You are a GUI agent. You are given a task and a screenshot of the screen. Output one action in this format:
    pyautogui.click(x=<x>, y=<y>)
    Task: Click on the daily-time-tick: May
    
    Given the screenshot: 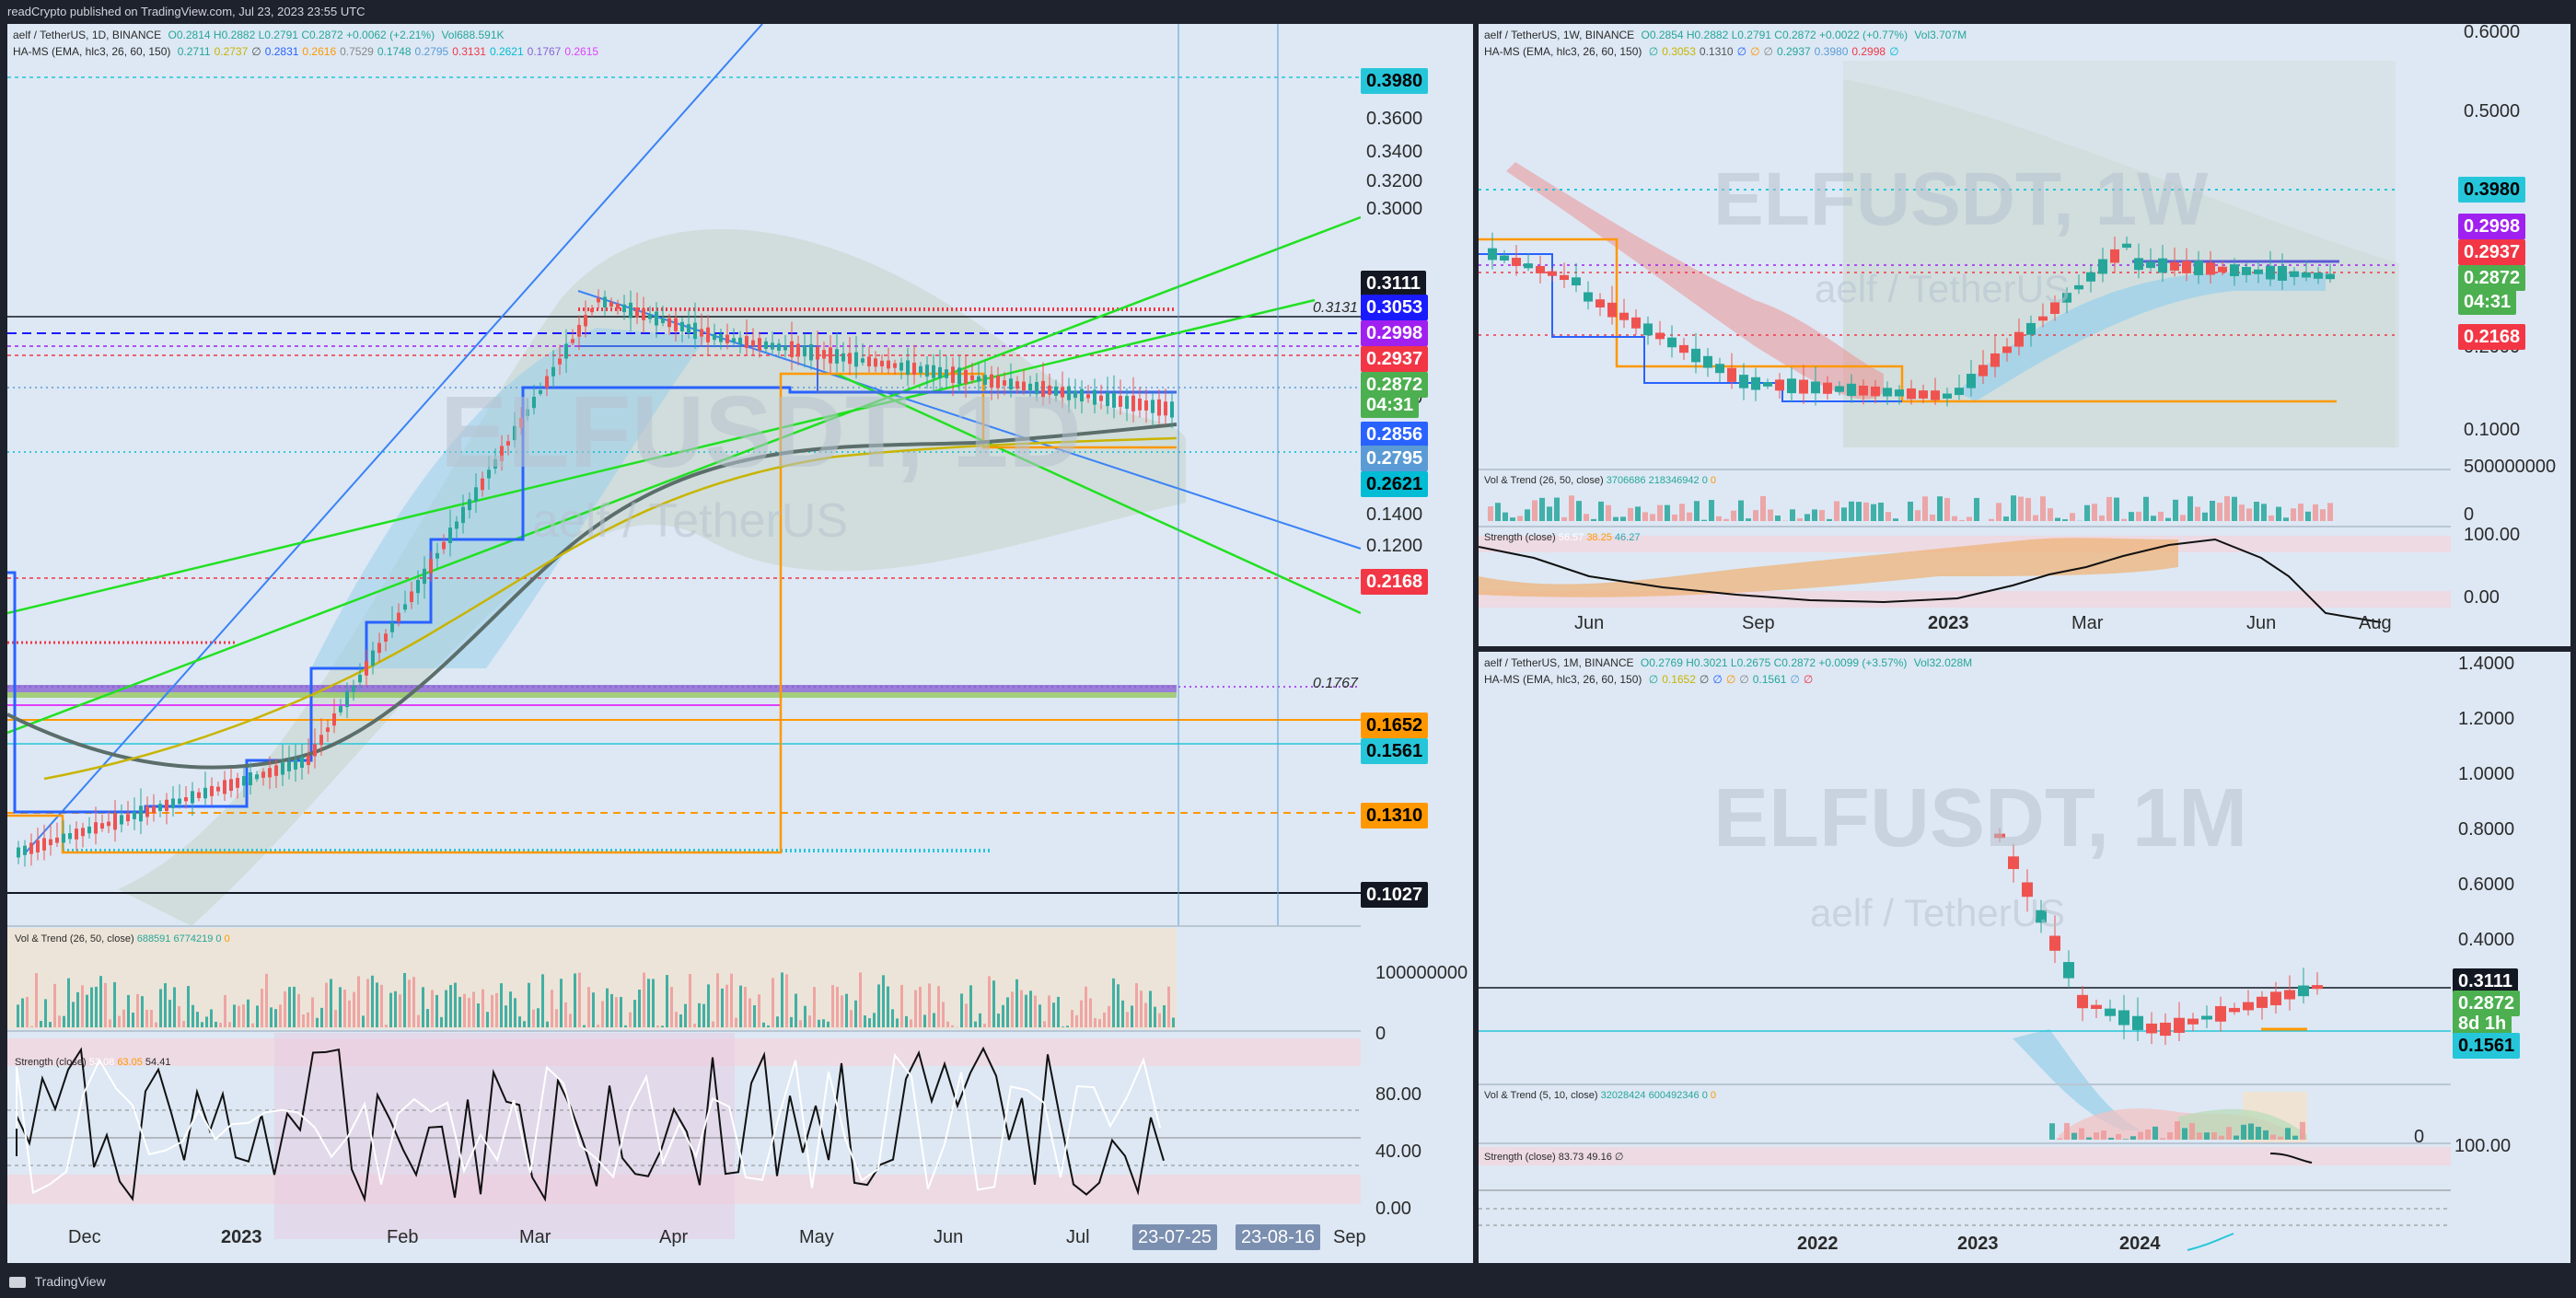 What is the action you would take?
    pyautogui.click(x=816, y=1237)
    